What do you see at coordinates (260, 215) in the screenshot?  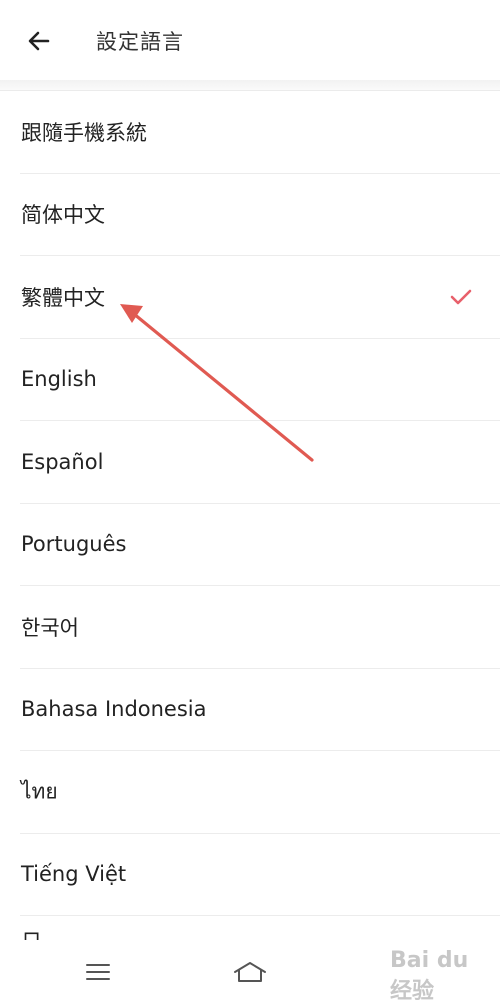 I see `language-option-simplified-chinese: 简体中文` at bounding box center [260, 215].